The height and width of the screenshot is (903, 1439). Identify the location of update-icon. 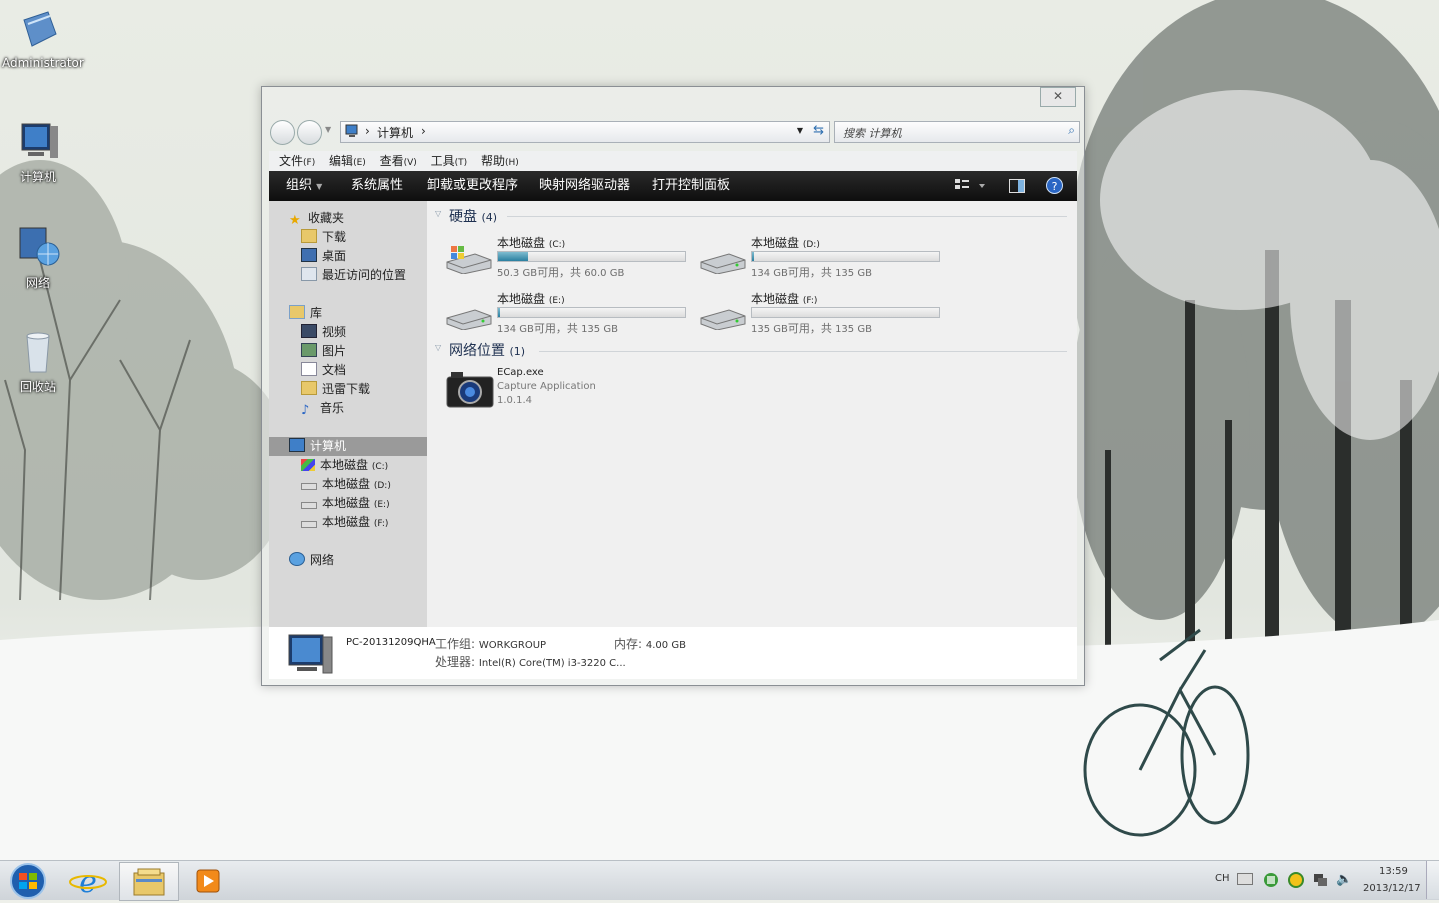
(1296, 881).